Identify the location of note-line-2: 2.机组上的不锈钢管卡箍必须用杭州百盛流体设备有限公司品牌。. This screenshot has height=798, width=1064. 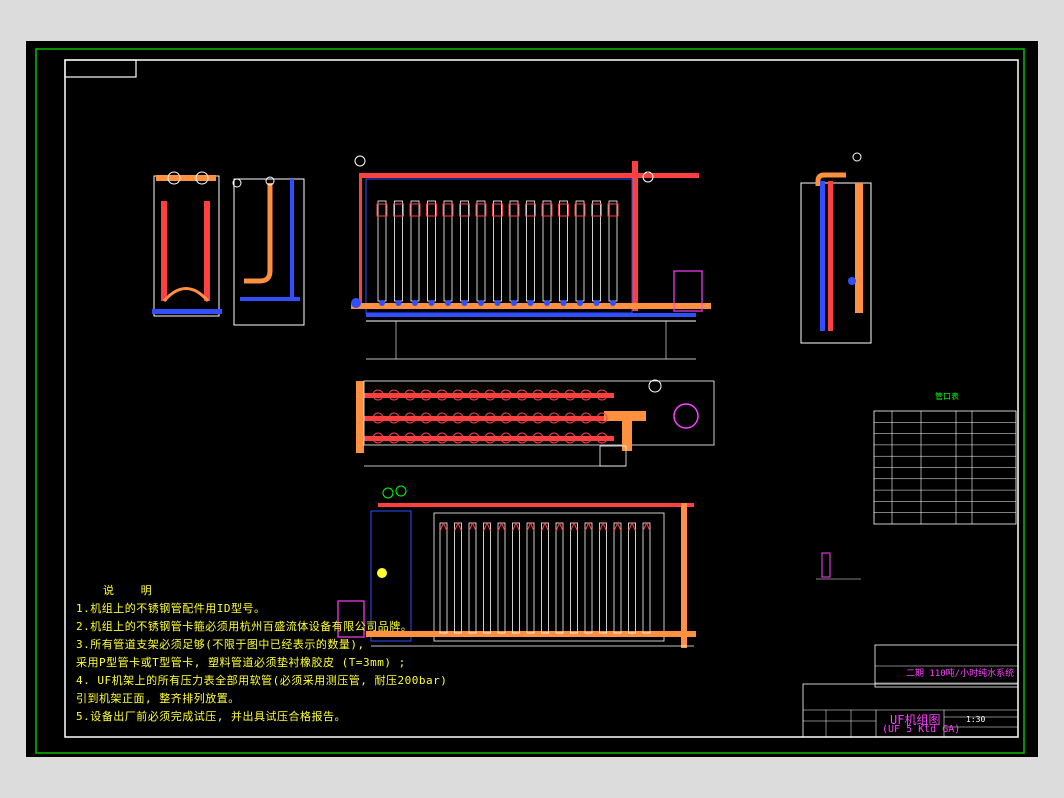
(244, 626).